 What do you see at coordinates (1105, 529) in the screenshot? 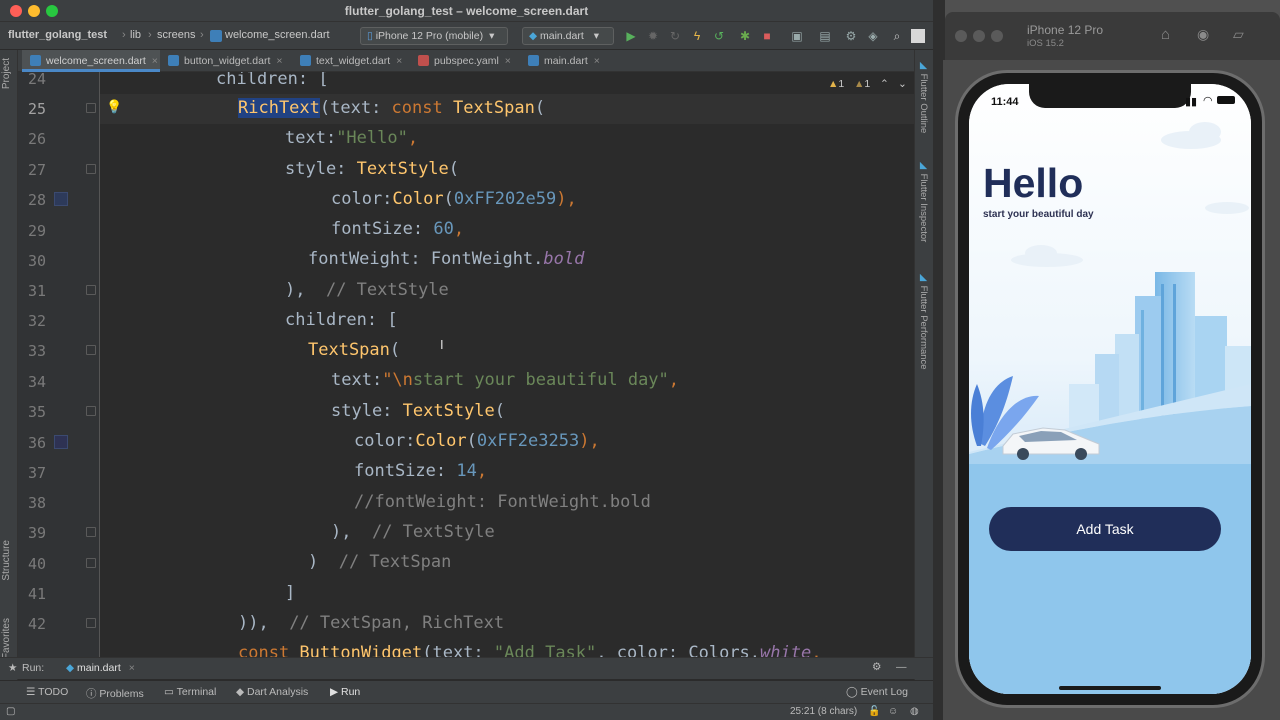
I see `add-task-button: Add Task` at bounding box center [1105, 529].